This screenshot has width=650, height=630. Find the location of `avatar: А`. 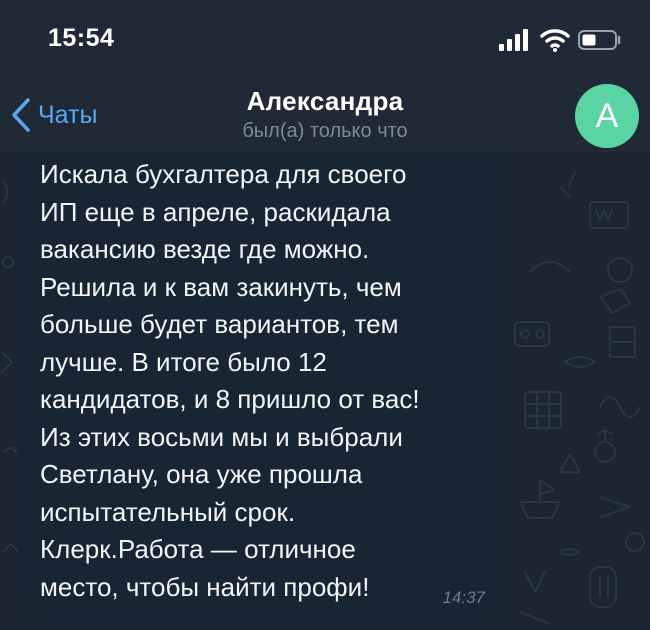

avatar: А is located at coordinates (607, 116).